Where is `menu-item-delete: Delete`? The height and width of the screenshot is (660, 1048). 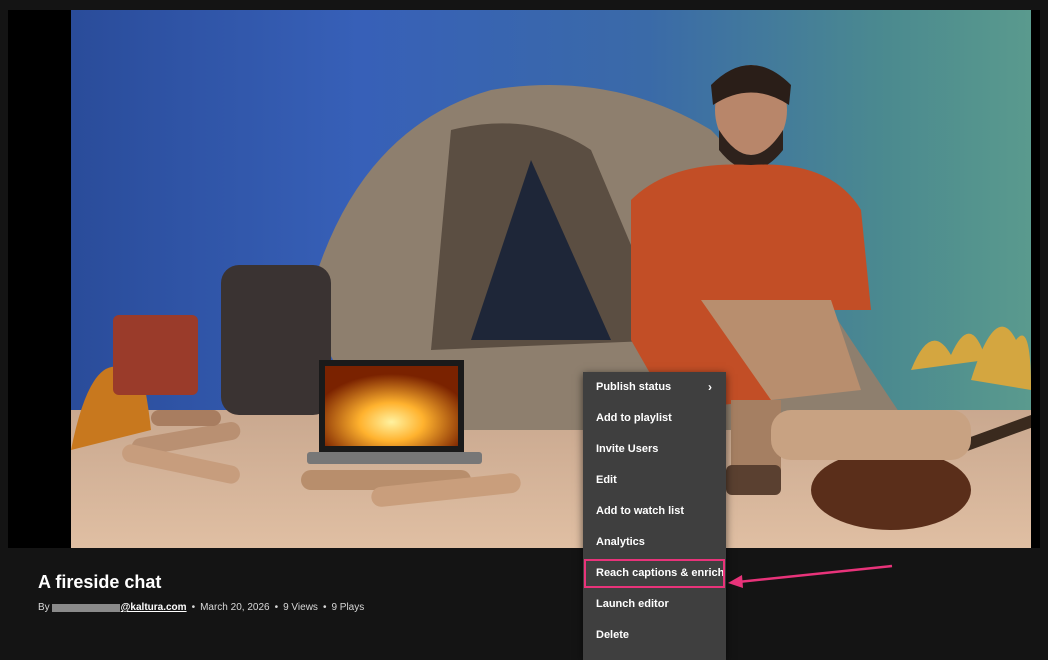
menu-item-delete: Delete is located at coordinates (654, 635).